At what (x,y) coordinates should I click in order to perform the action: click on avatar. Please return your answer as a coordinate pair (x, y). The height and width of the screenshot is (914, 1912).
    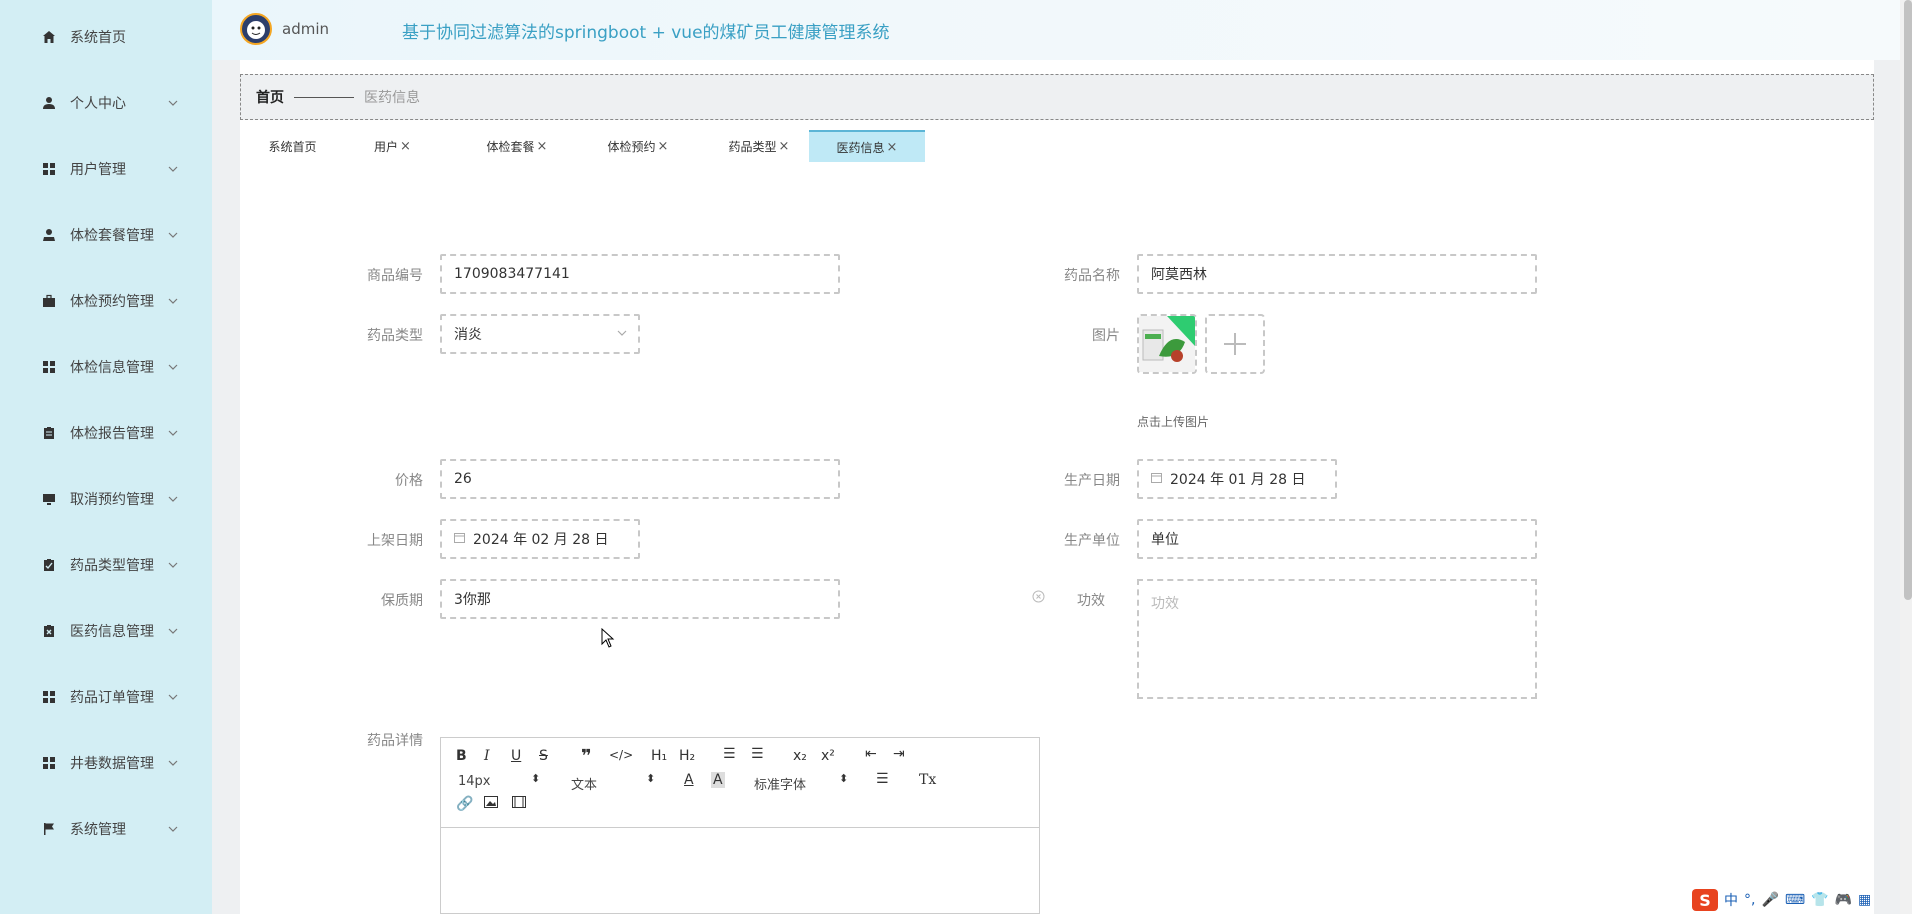
    Looking at the image, I should click on (256, 29).